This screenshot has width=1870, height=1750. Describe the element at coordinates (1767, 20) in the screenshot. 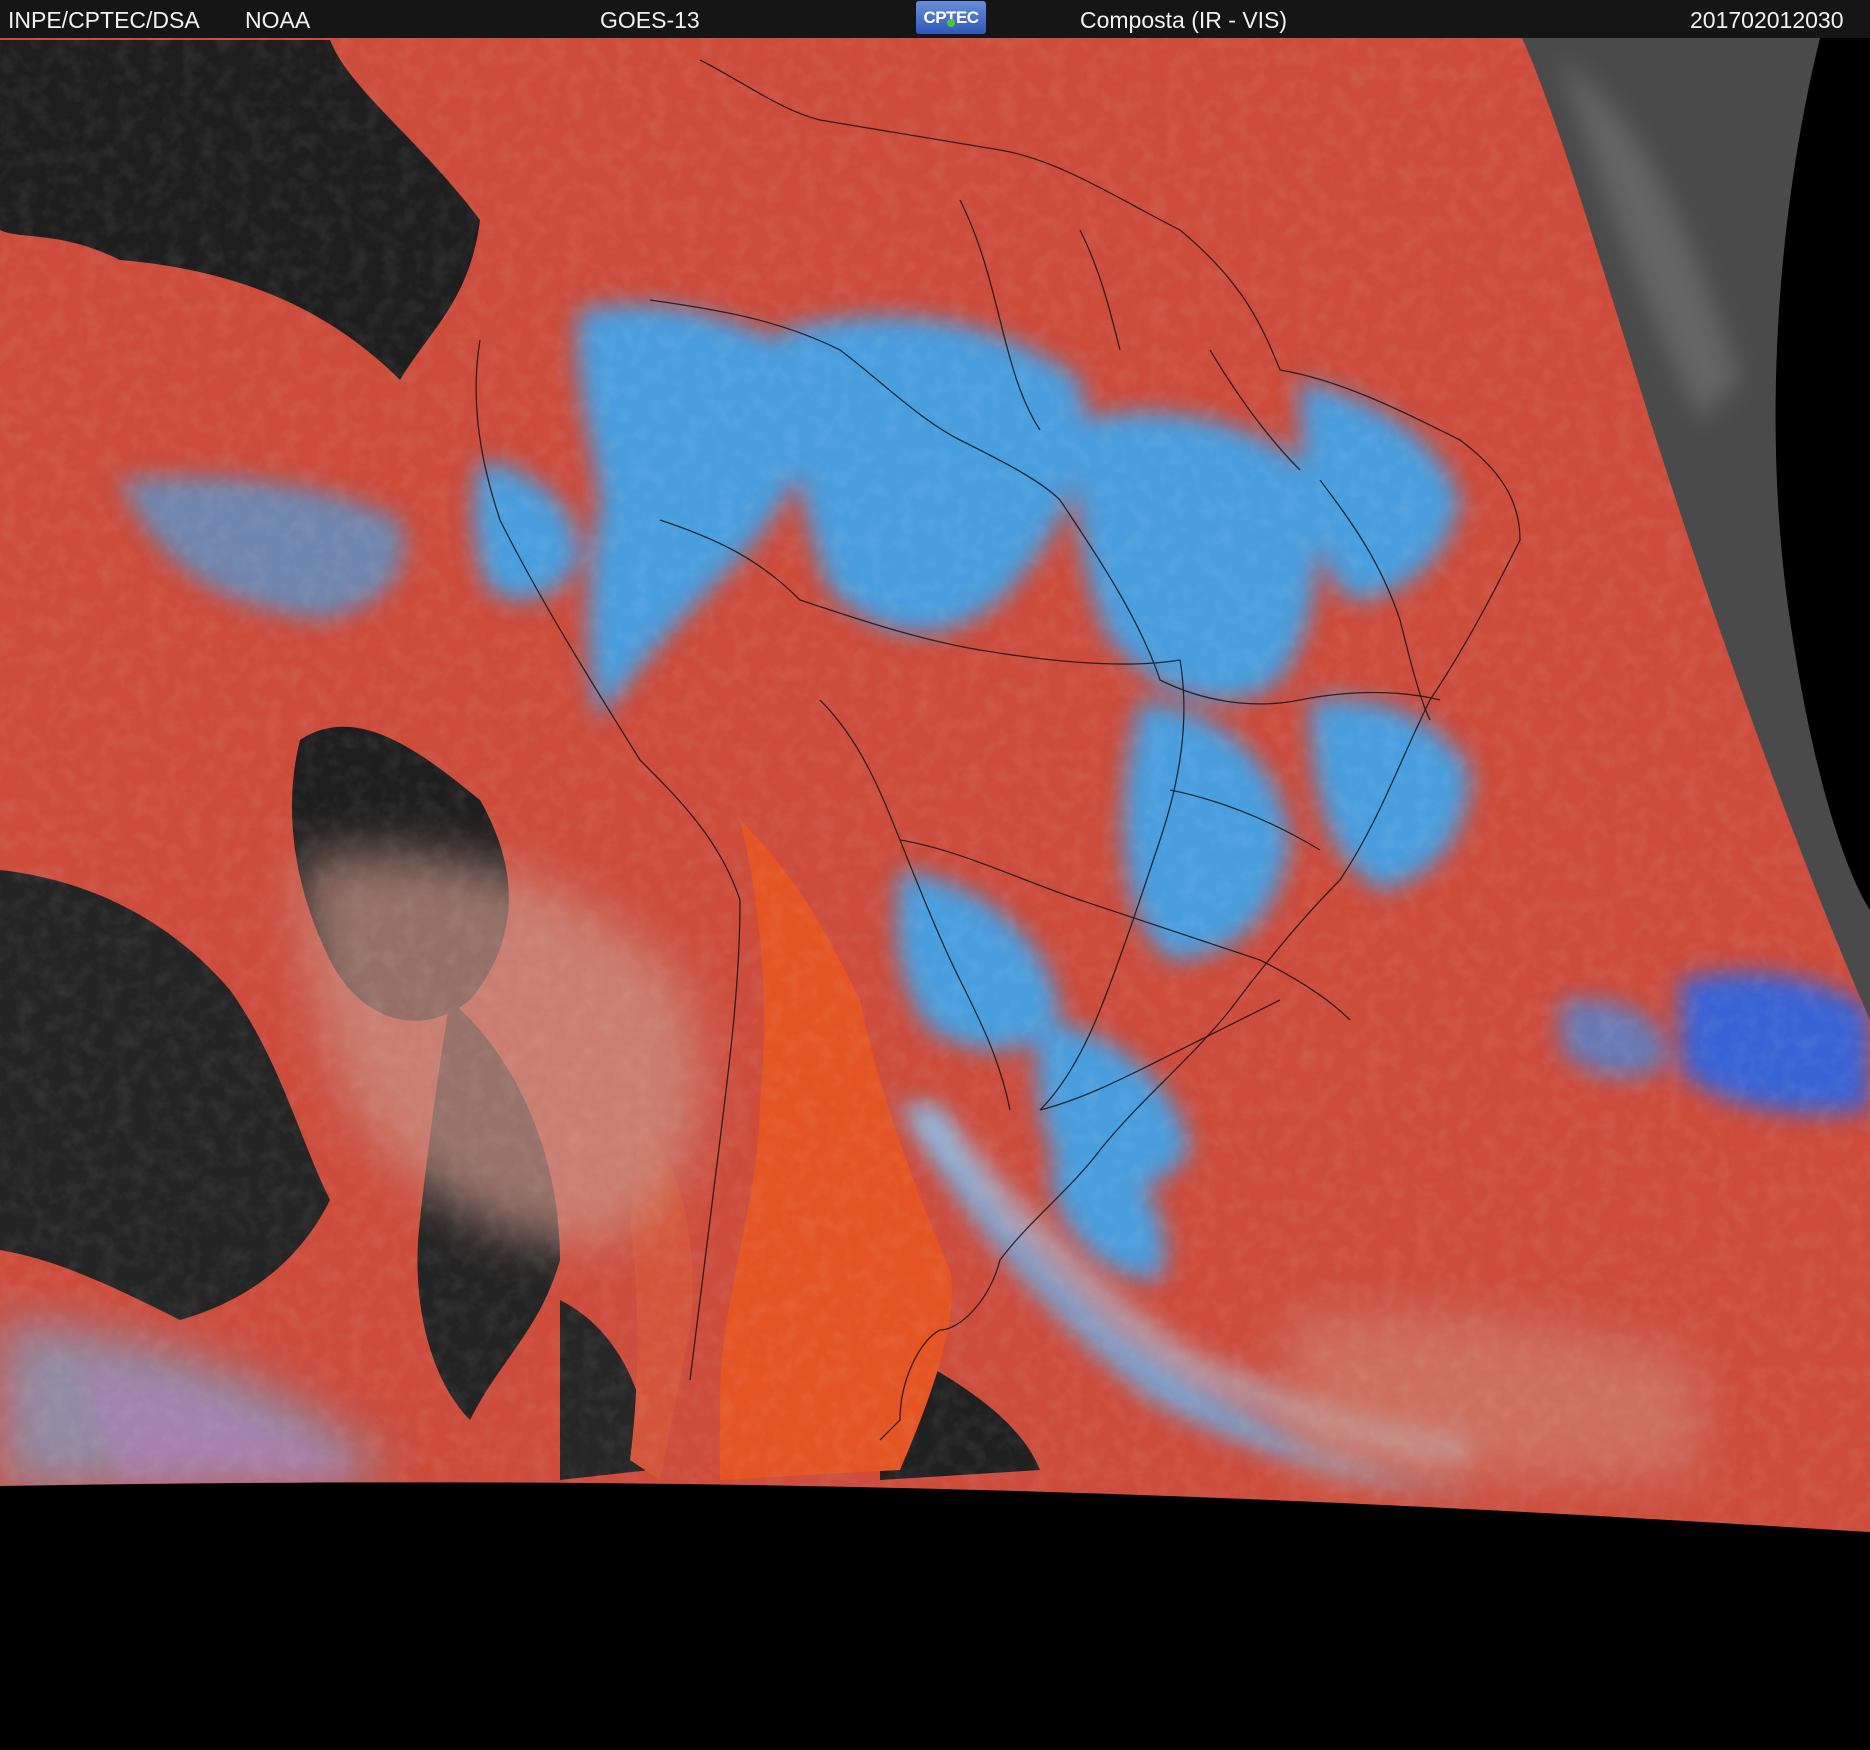

I see `timestamp-label: 201702012030` at that location.